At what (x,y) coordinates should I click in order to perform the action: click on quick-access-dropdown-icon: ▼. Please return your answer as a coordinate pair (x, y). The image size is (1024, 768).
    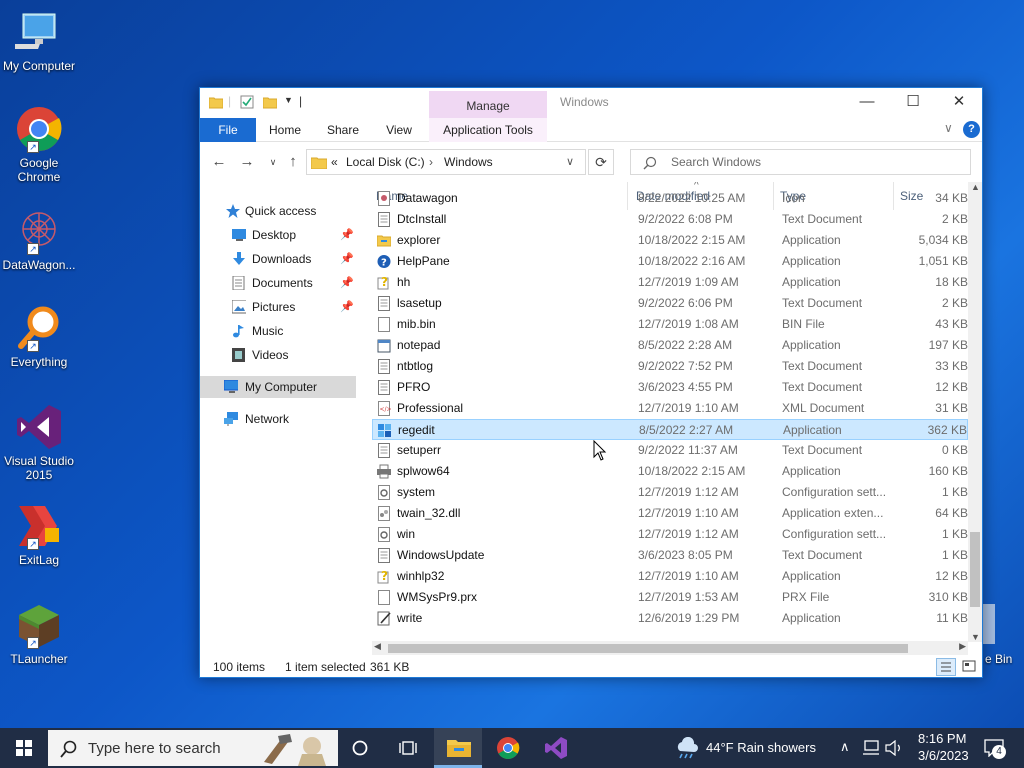
    Looking at the image, I should click on (288, 100).